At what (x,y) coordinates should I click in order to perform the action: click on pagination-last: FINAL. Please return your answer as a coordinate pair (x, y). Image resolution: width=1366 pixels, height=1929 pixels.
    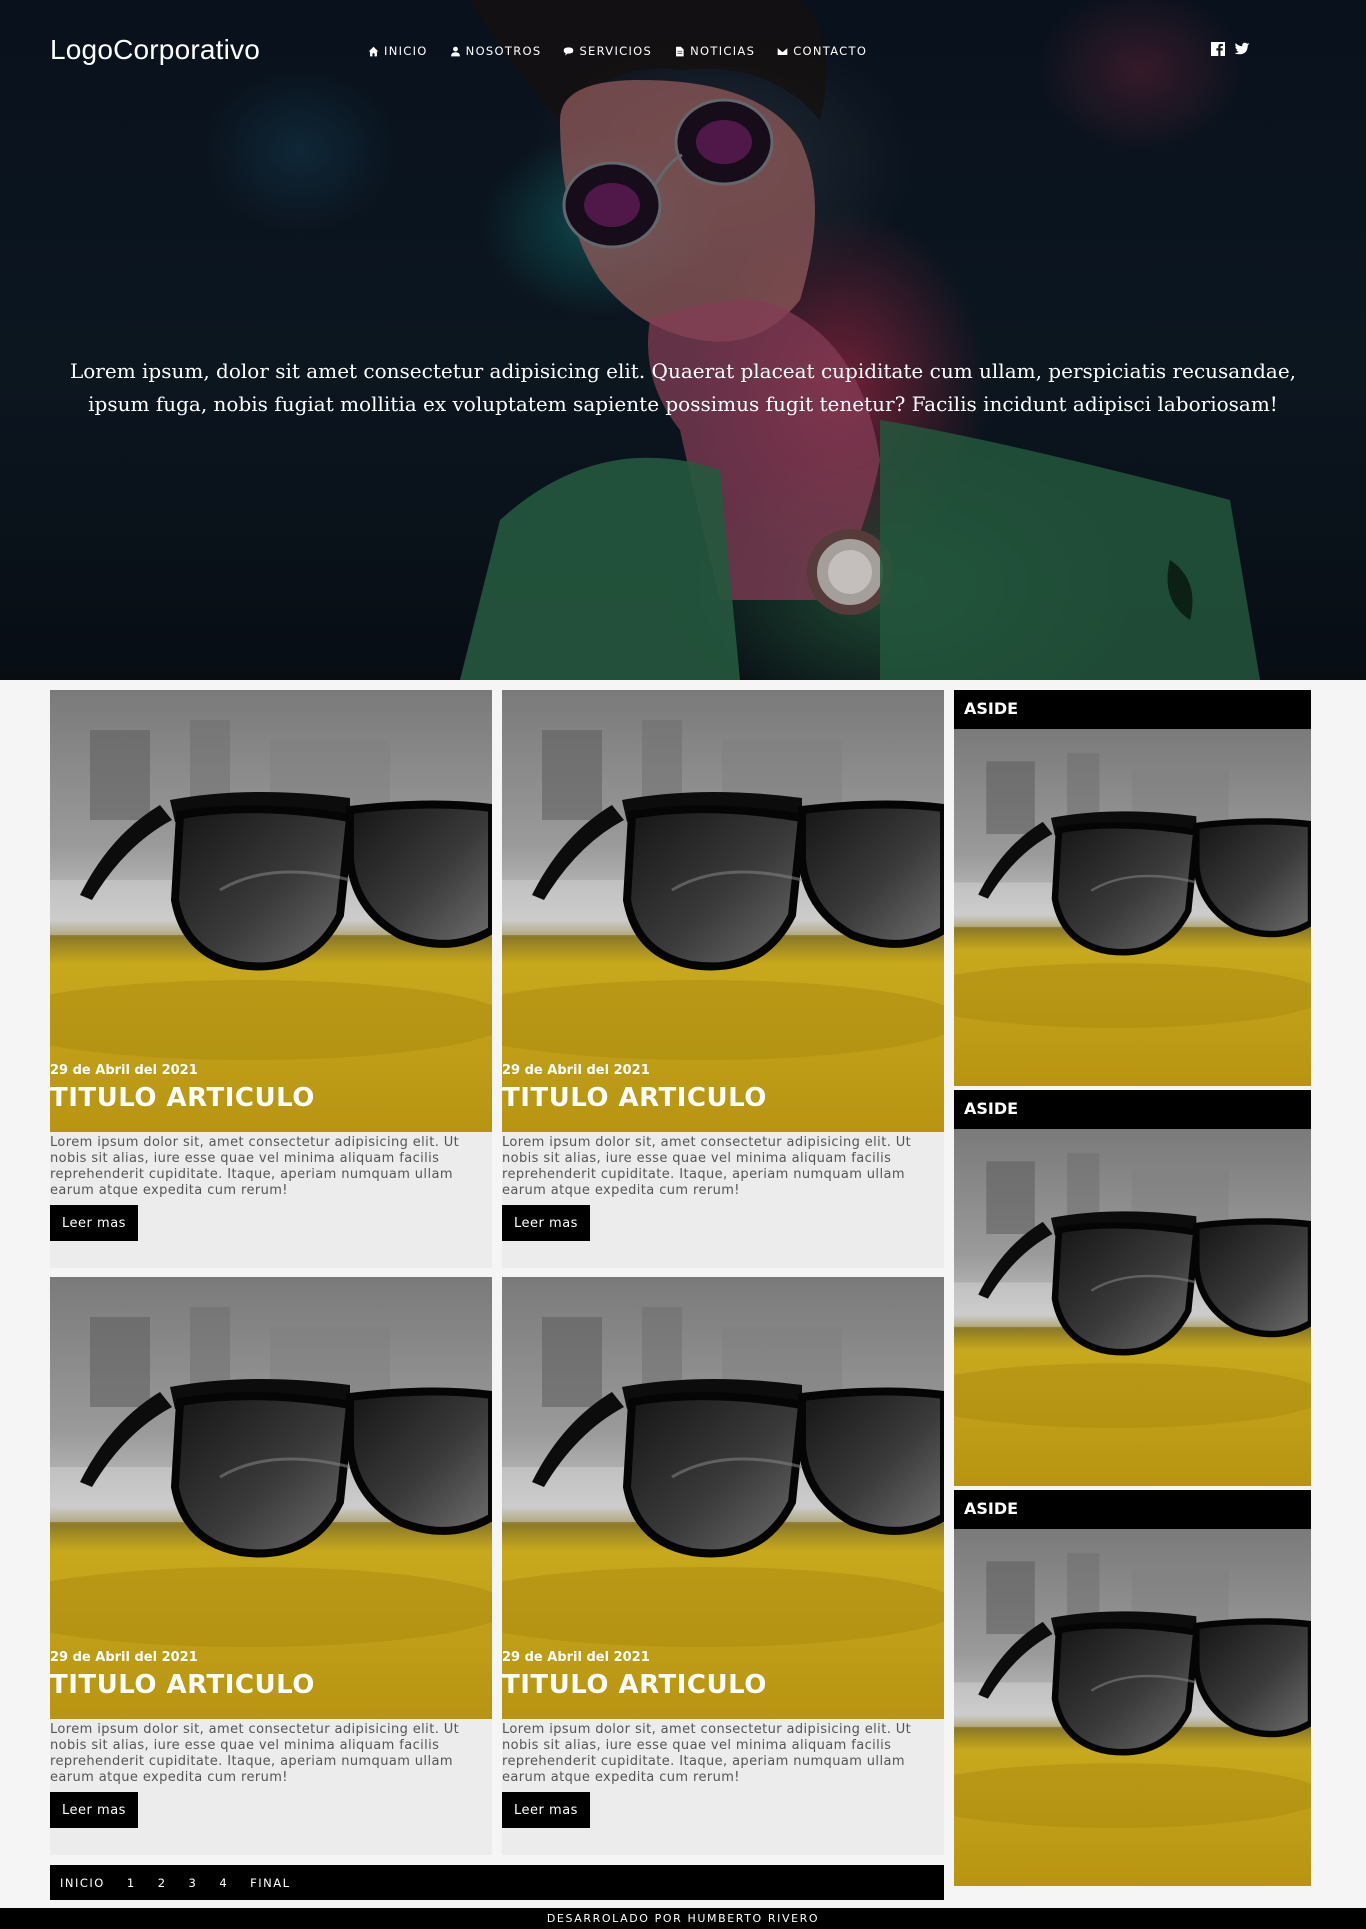
    Looking at the image, I should click on (270, 1883).